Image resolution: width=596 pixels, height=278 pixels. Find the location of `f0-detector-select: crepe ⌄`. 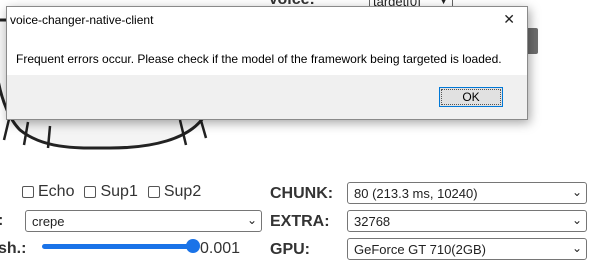

f0-detector-select: crepe ⌄ is located at coordinates (143, 221).